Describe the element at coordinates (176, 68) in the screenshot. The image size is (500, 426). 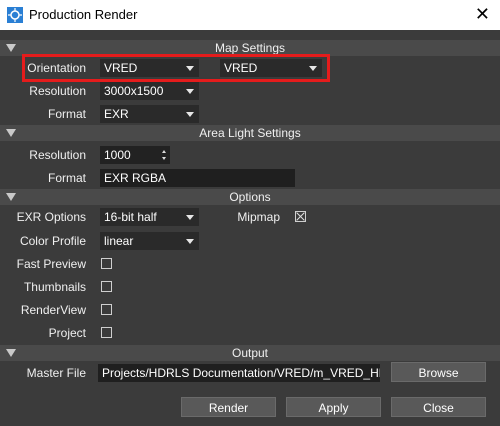
I see `orientation-highlight-box` at that location.